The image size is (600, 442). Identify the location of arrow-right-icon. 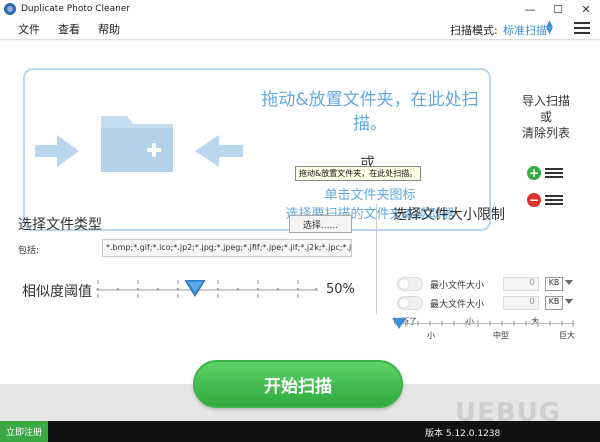
(57, 151).